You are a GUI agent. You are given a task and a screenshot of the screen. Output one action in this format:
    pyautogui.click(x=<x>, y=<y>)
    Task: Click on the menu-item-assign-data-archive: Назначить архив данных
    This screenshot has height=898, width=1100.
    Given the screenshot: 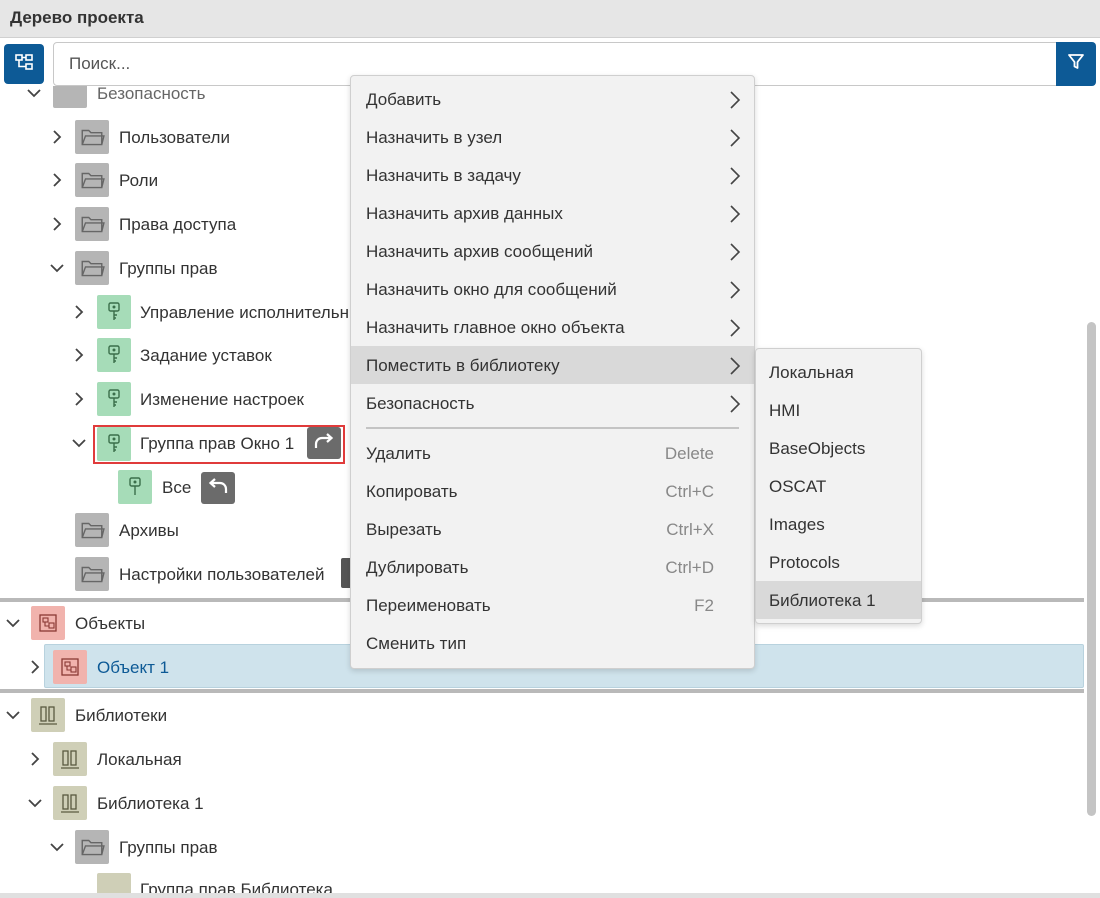 What is the action you would take?
    pyautogui.click(x=552, y=213)
    